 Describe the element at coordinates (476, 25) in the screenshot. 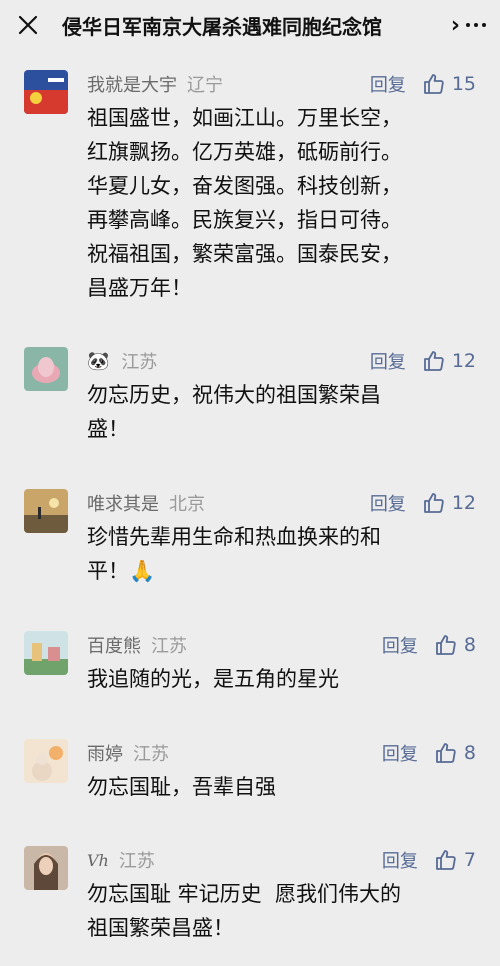

I see `more-options-icon` at that location.